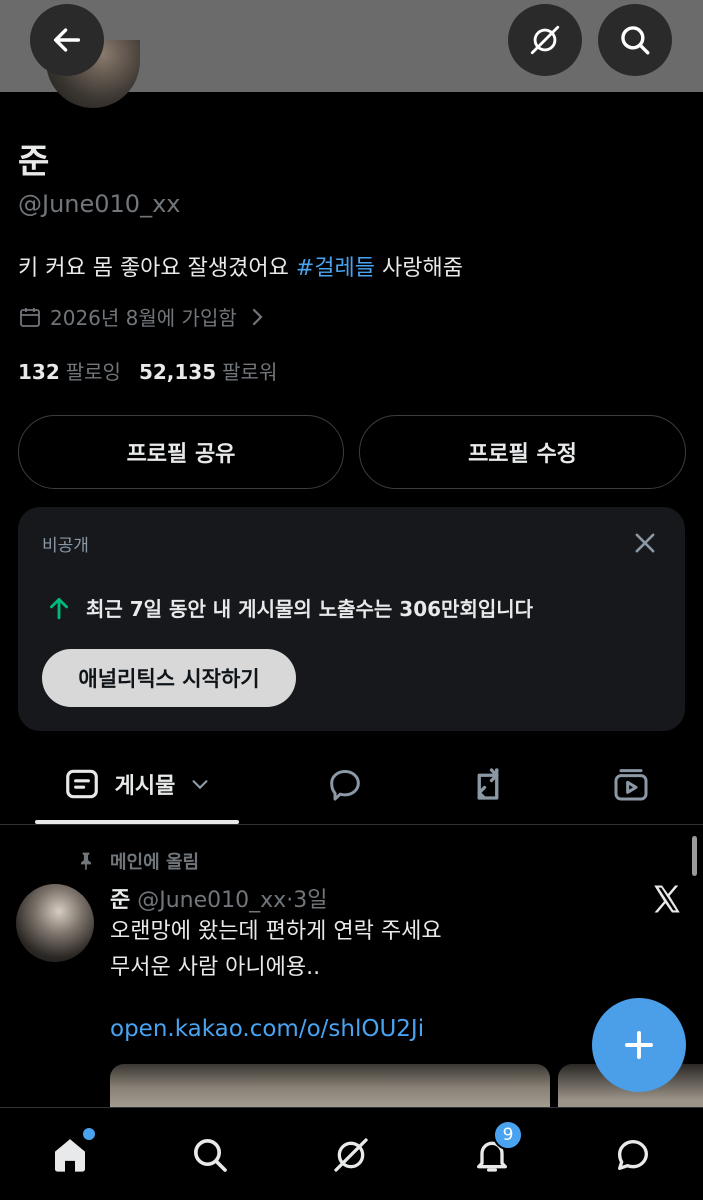 The image size is (703, 1200). What do you see at coordinates (55, 923) in the screenshot?
I see `post-author-avatar` at bounding box center [55, 923].